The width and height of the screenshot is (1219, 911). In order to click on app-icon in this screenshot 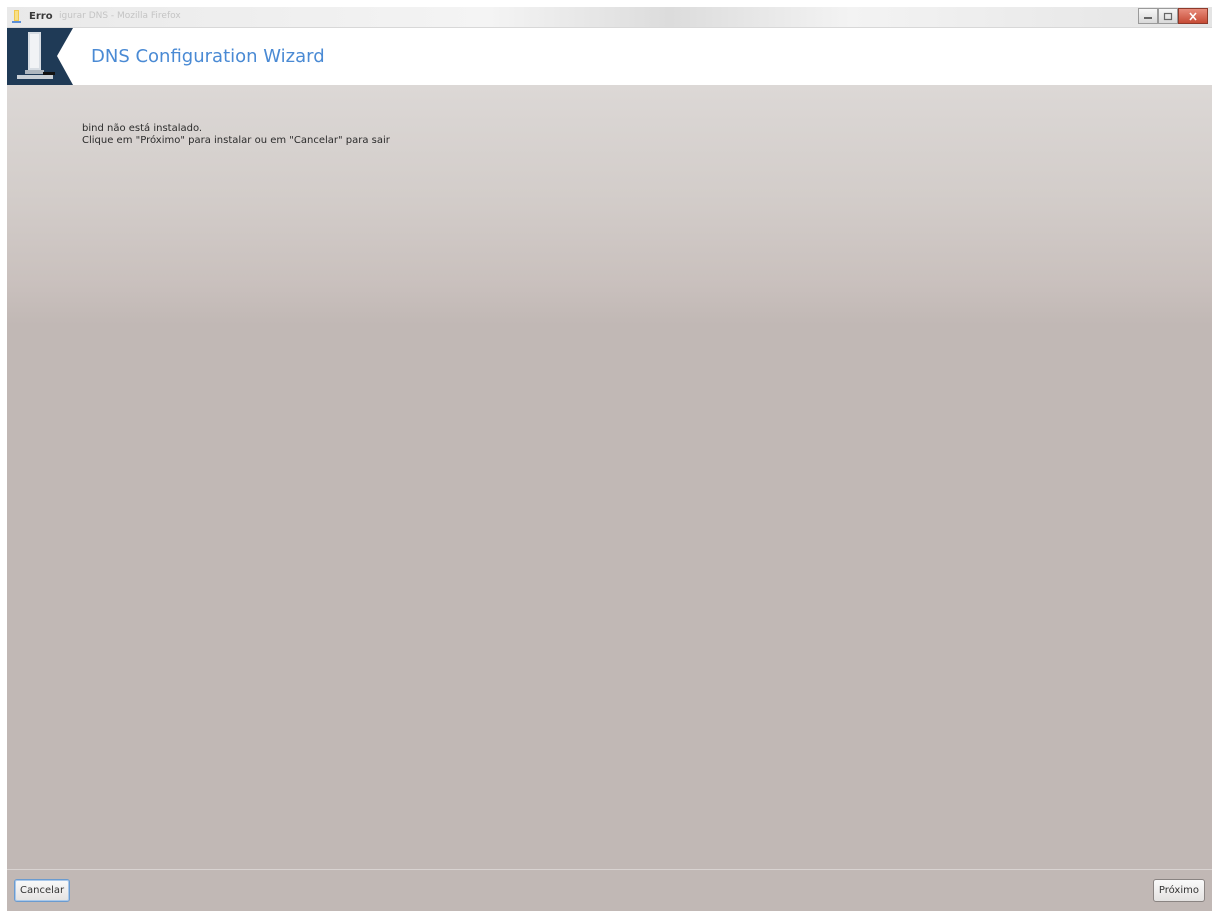, I will do `click(16, 16)`.